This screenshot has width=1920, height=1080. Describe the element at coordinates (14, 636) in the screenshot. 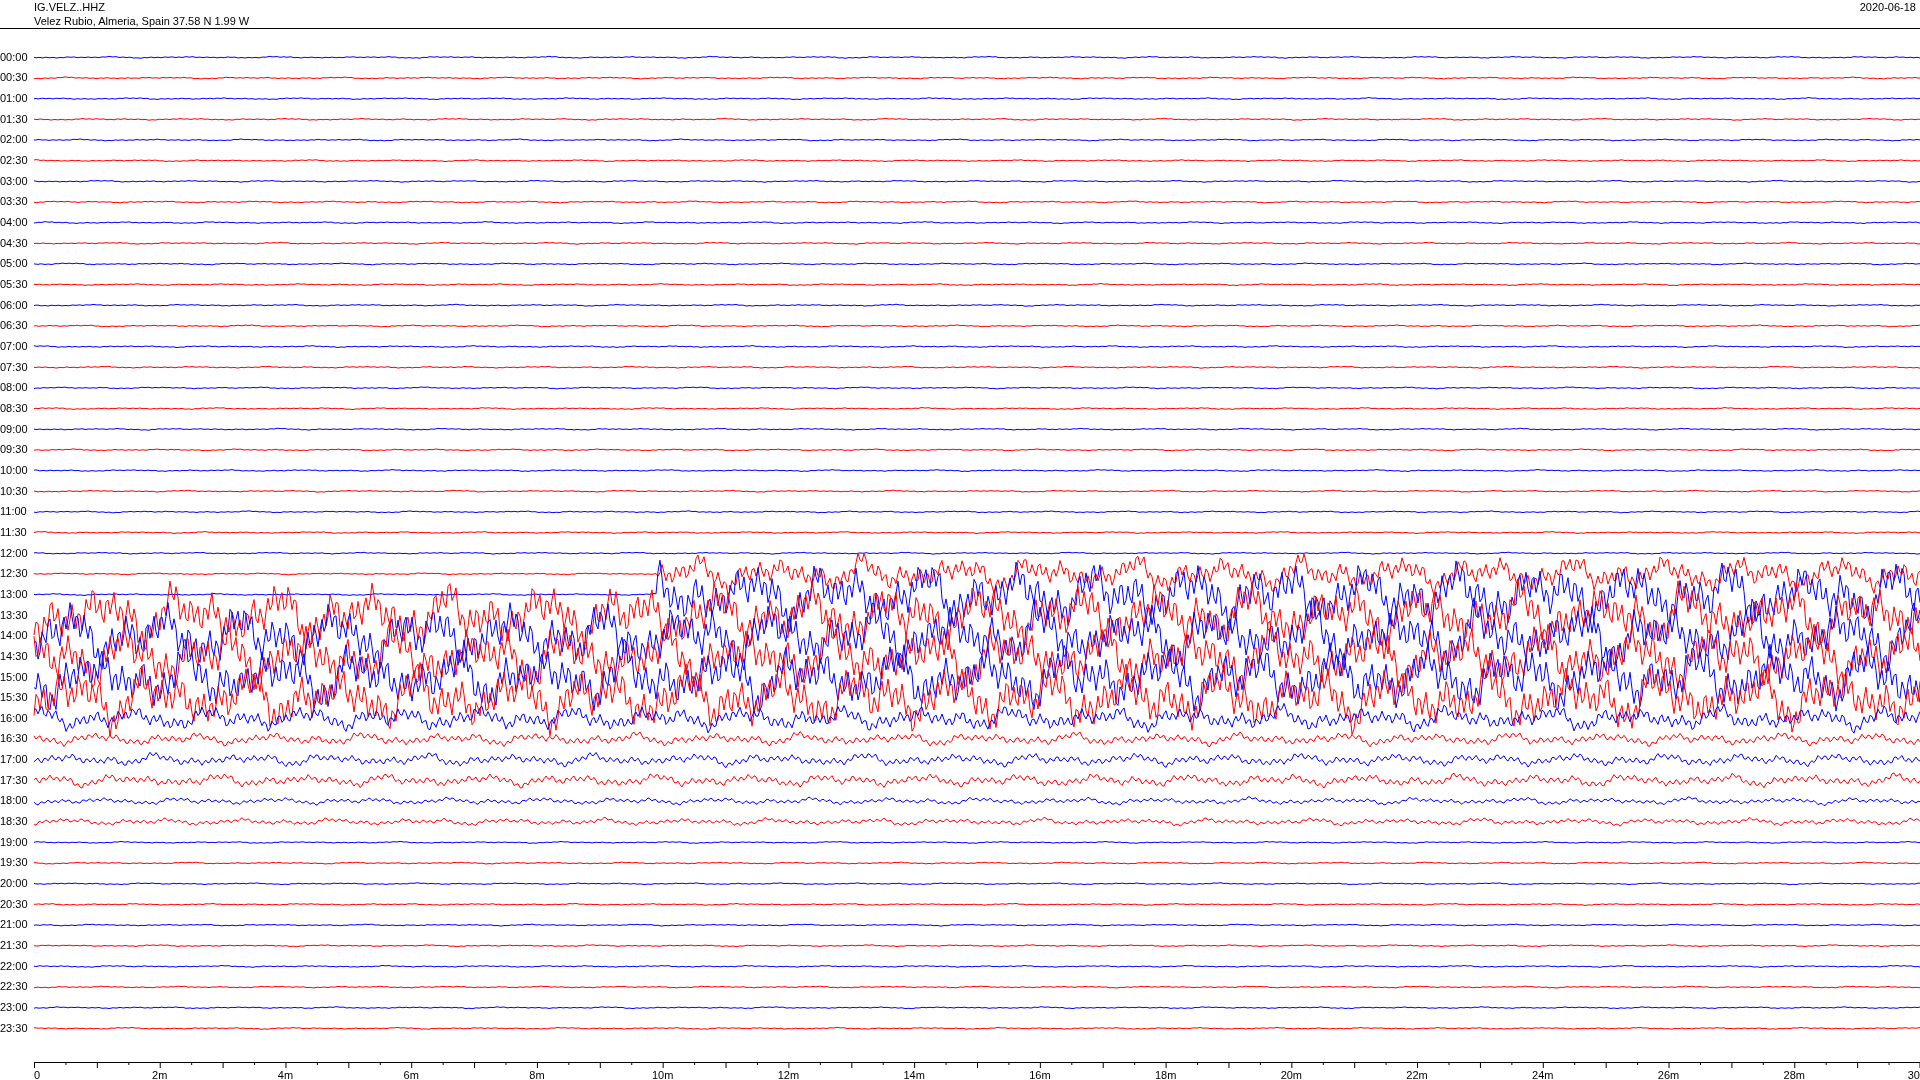

I see `row-time-label: 14:00` at that location.